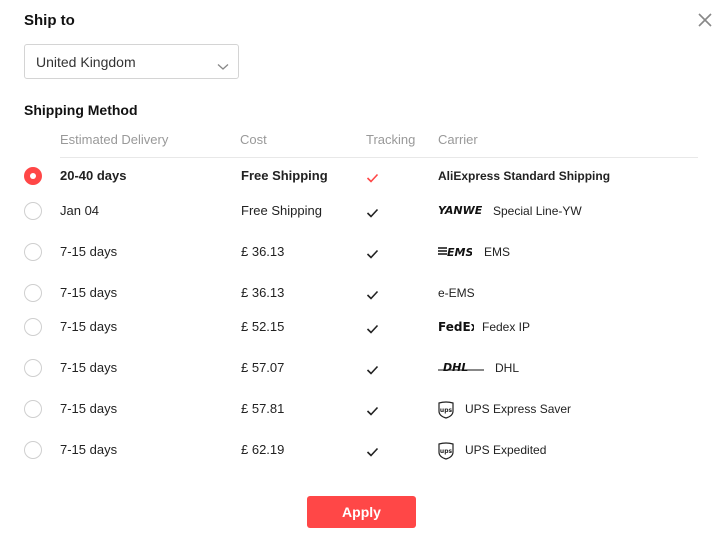 This screenshot has height=551, width=721. I want to click on column-header-carrier: Carrier, so click(458, 139).